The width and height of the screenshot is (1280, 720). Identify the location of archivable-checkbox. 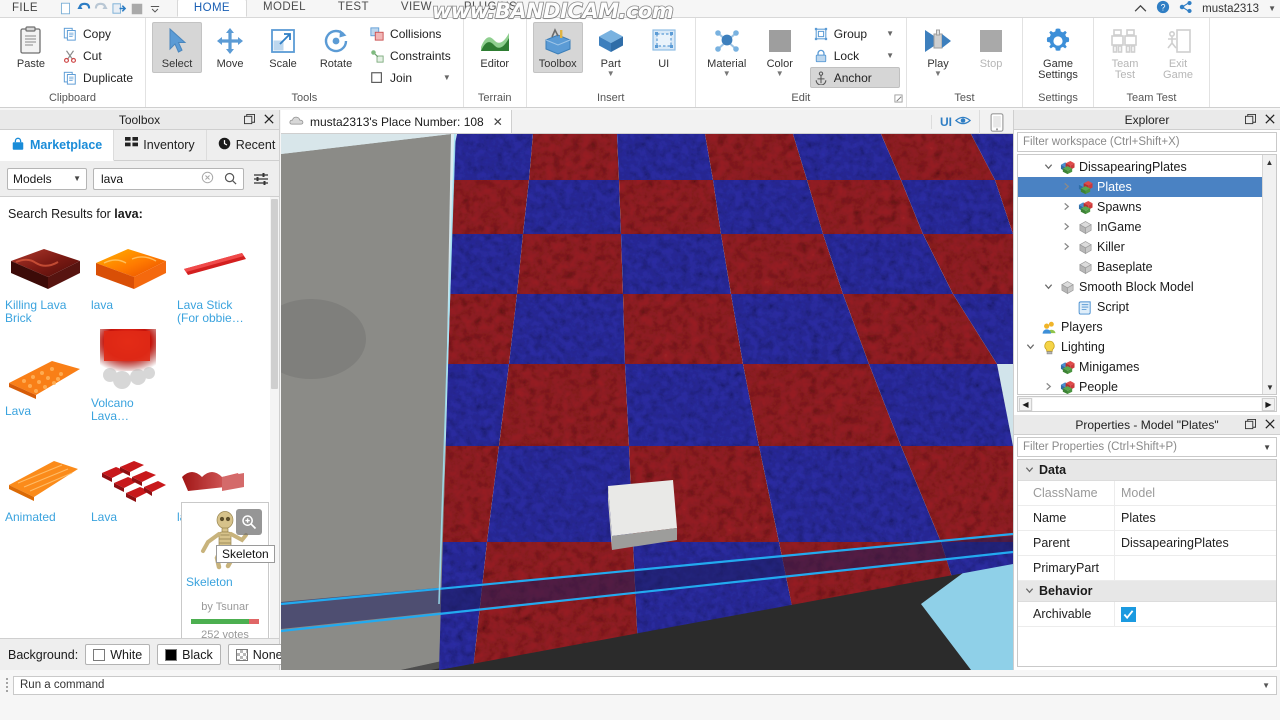
(1128, 614).